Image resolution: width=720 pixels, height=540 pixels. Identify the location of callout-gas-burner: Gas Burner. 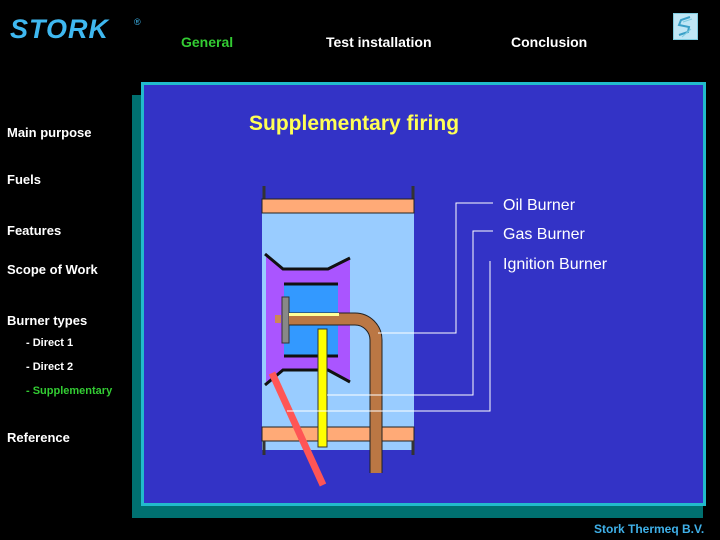
(544, 234).